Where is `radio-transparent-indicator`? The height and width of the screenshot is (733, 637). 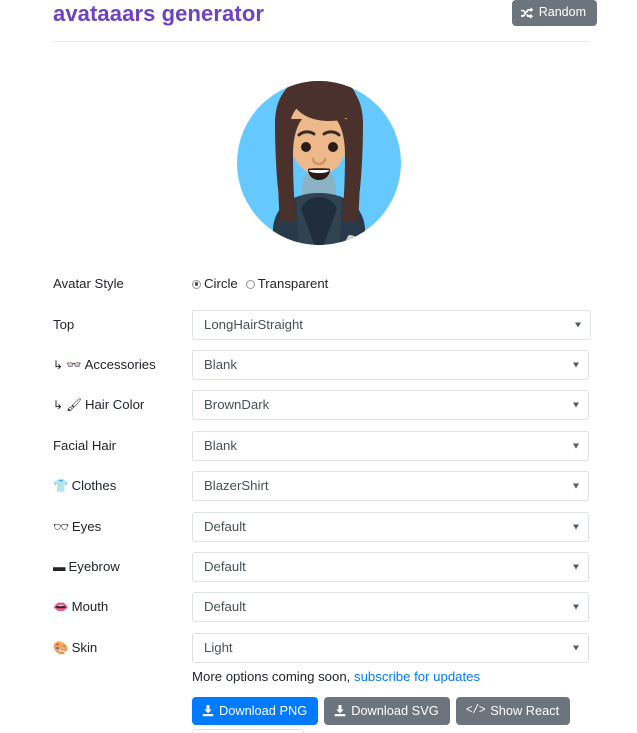 radio-transparent-indicator is located at coordinates (250, 284).